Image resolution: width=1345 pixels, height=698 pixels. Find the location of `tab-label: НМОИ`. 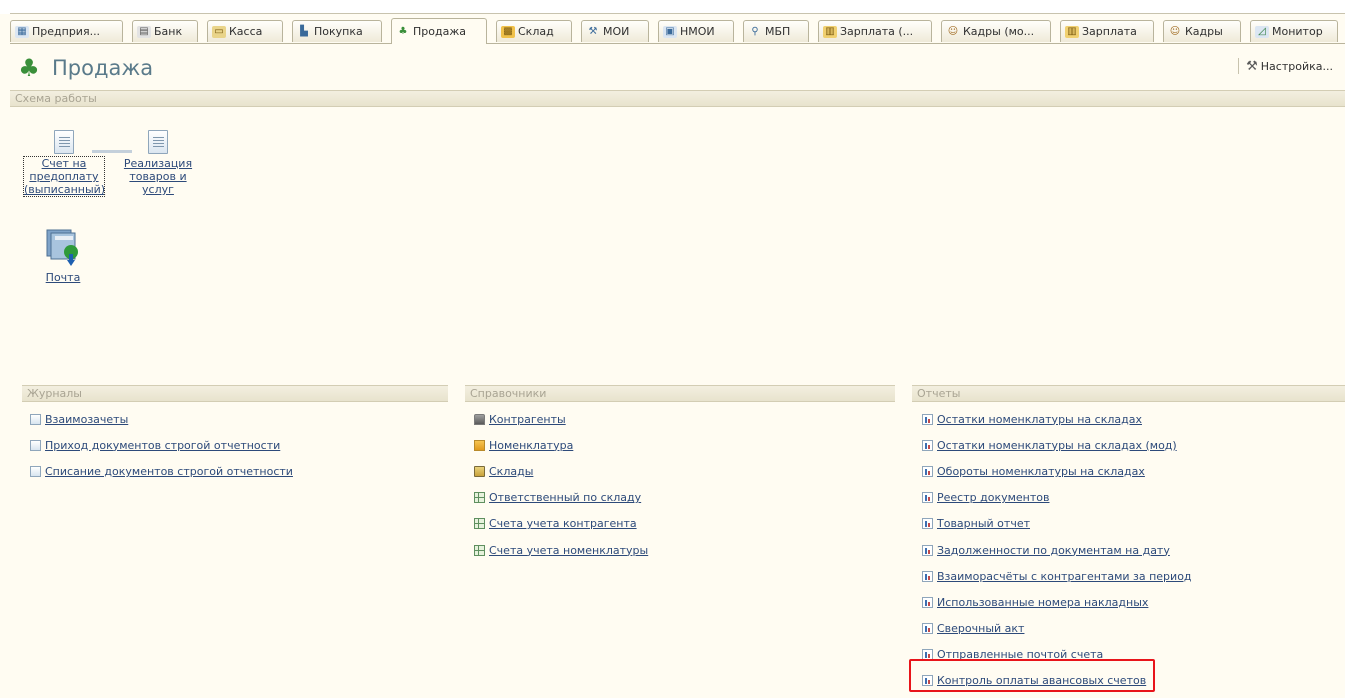

tab-label: НМОИ is located at coordinates (697, 31).